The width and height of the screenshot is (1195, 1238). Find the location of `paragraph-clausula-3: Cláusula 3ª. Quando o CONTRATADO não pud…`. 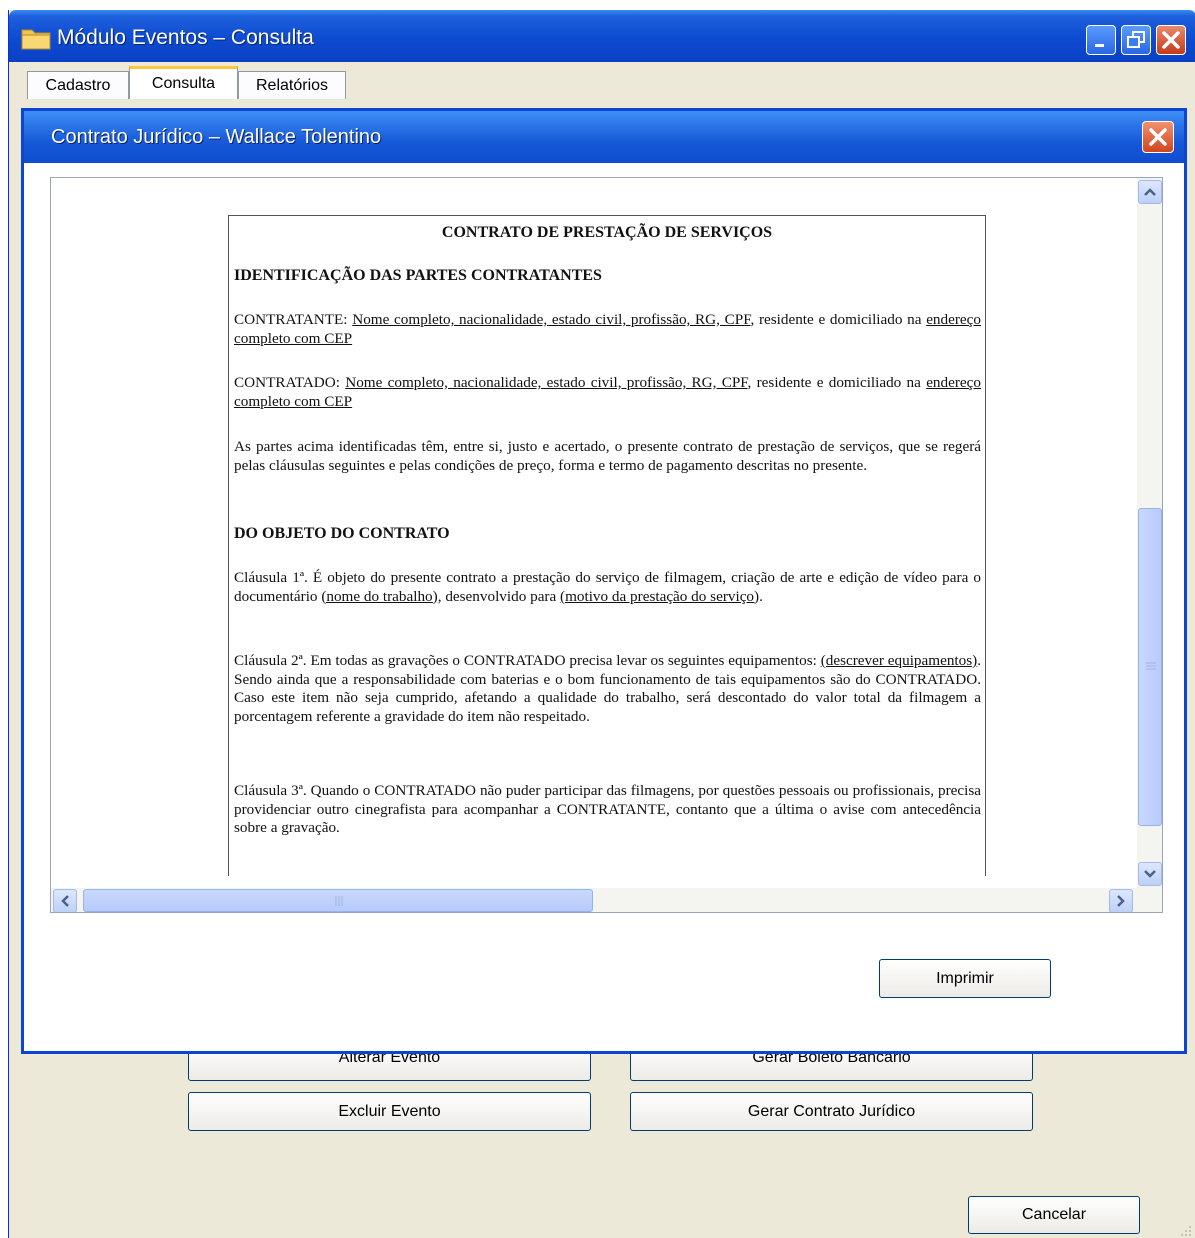

paragraph-clausula-3: Cláusula 3ª. Quando o CONTRATADO não pud… is located at coordinates (607, 809).